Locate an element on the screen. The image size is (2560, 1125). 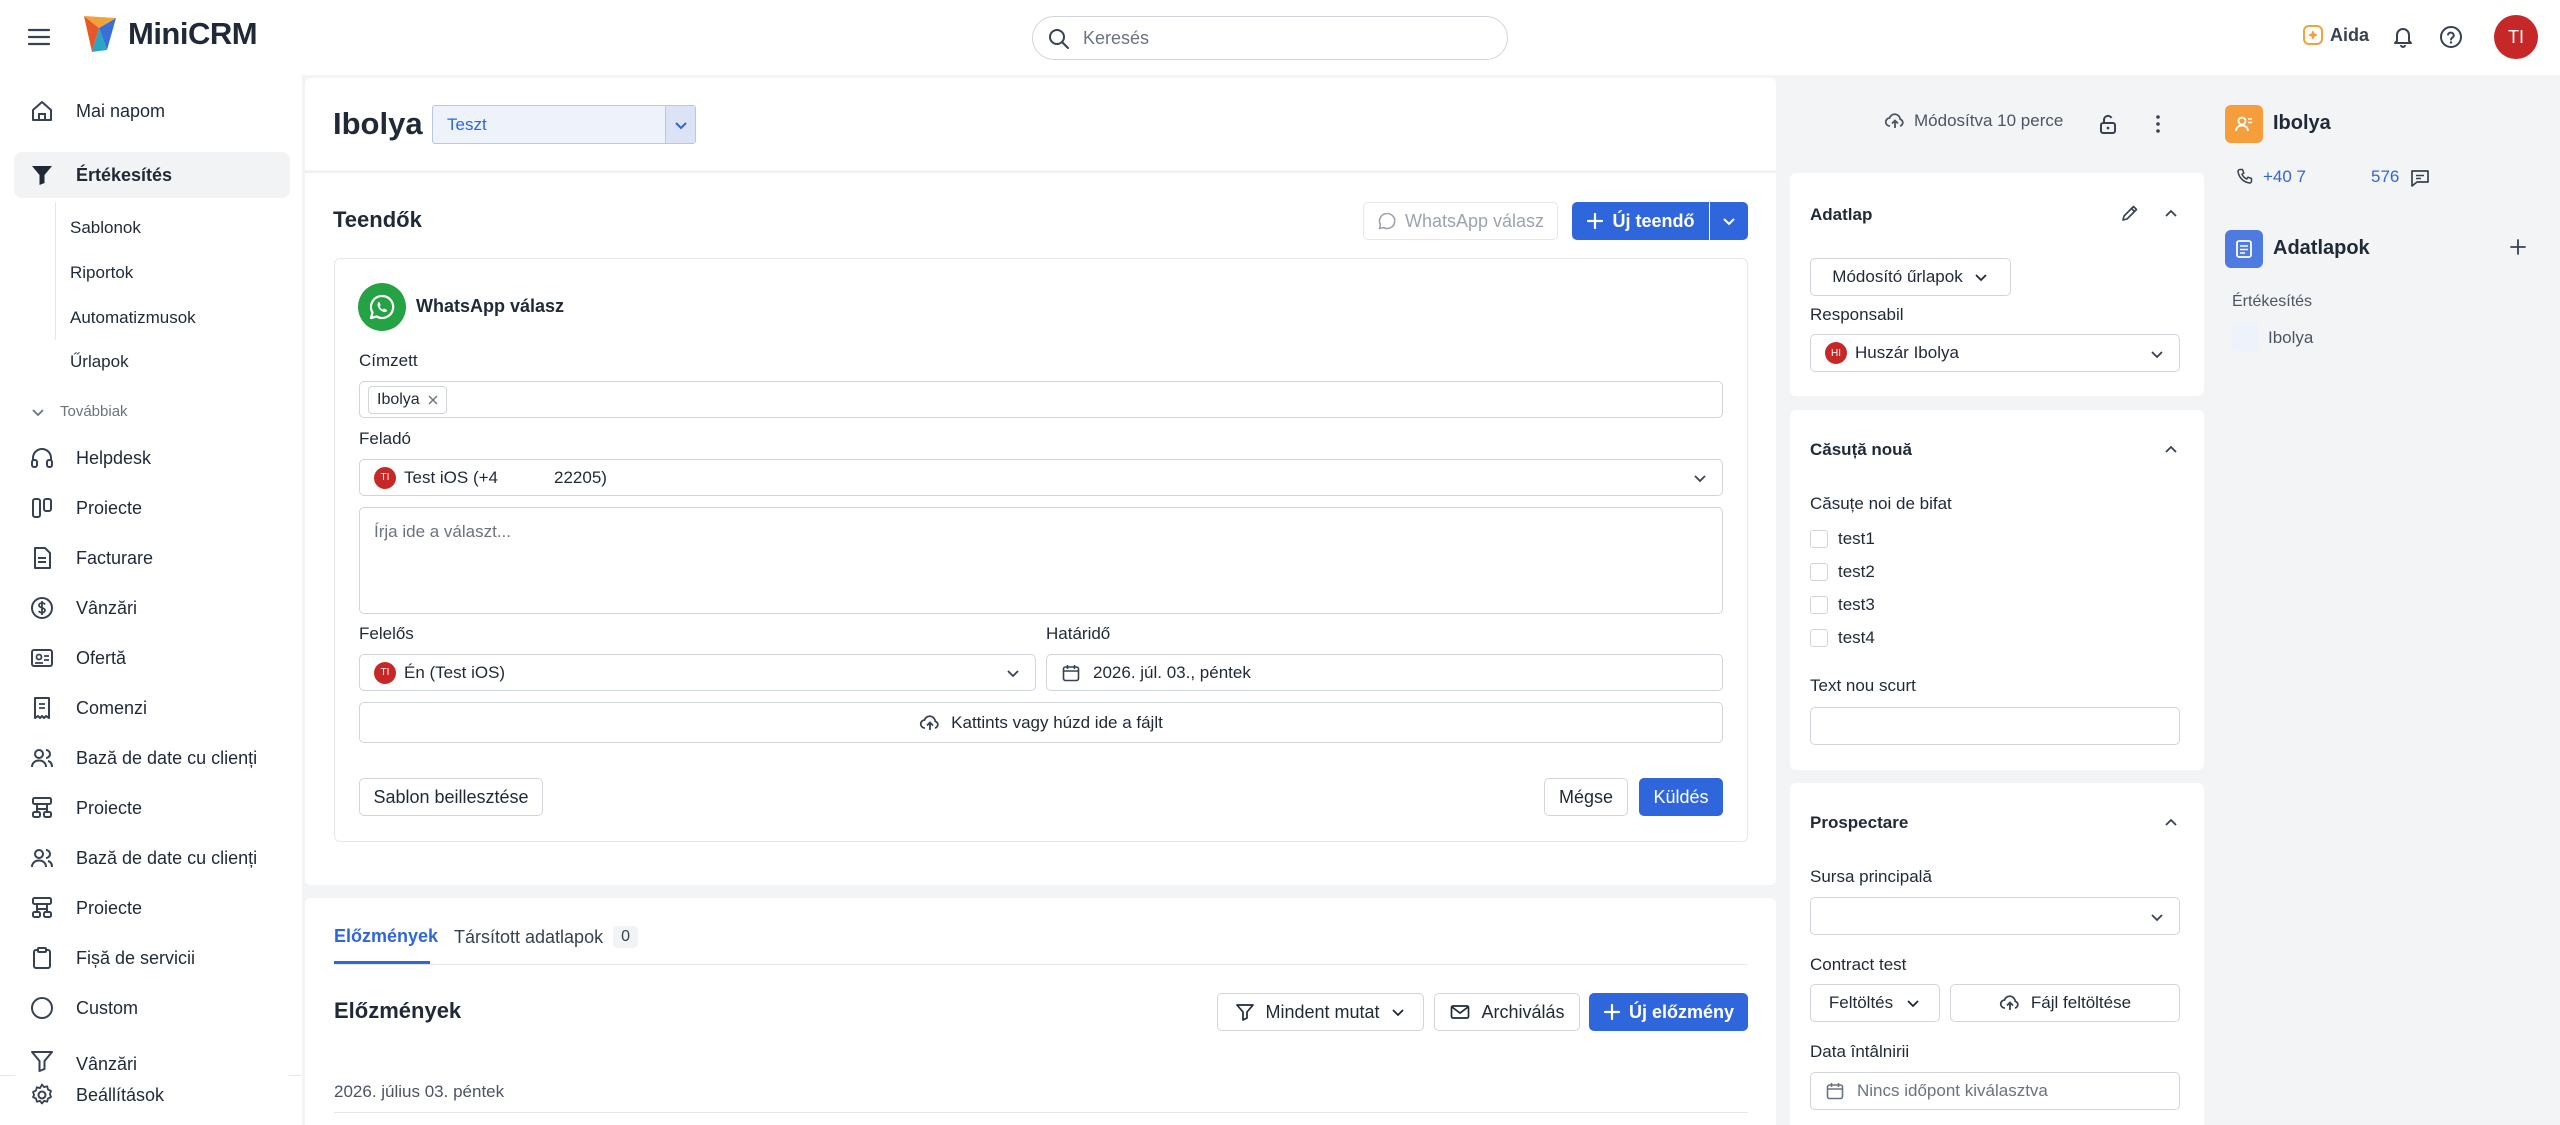
more-vertical-icon is located at coordinates (2158, 124).